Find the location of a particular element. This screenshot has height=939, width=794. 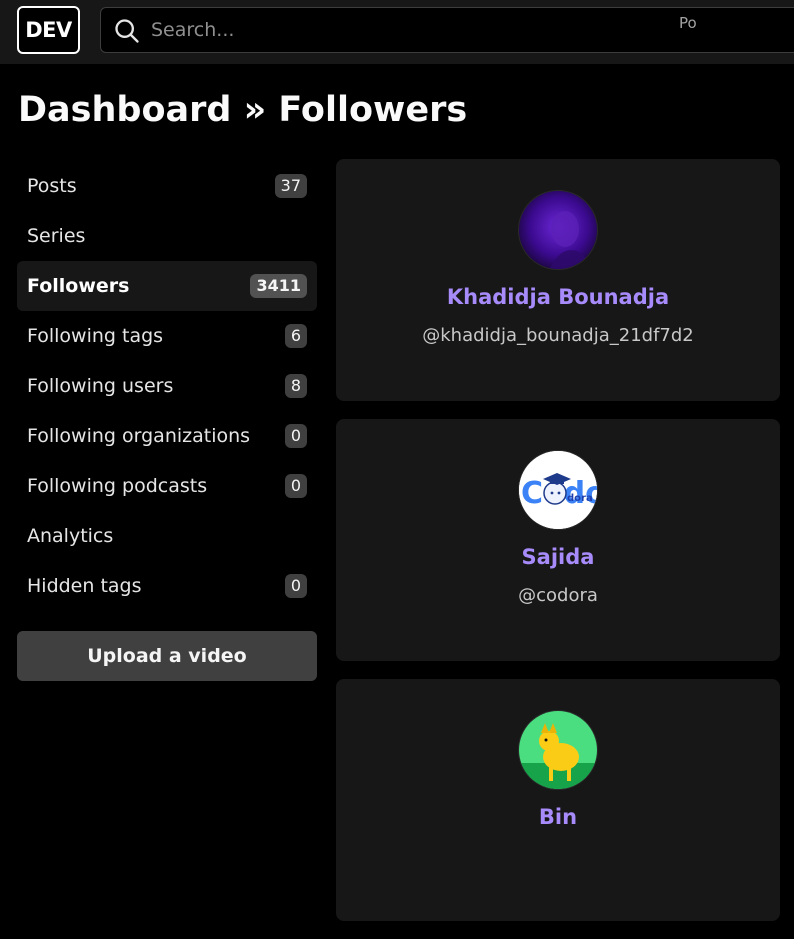

count-badge: 37 is located at coordinates (290, 186).